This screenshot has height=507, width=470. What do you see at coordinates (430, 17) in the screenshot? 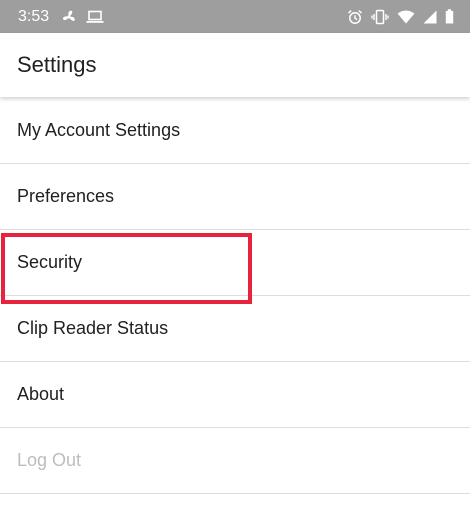
I see `signal-icon` at bounding box center [430, 17].